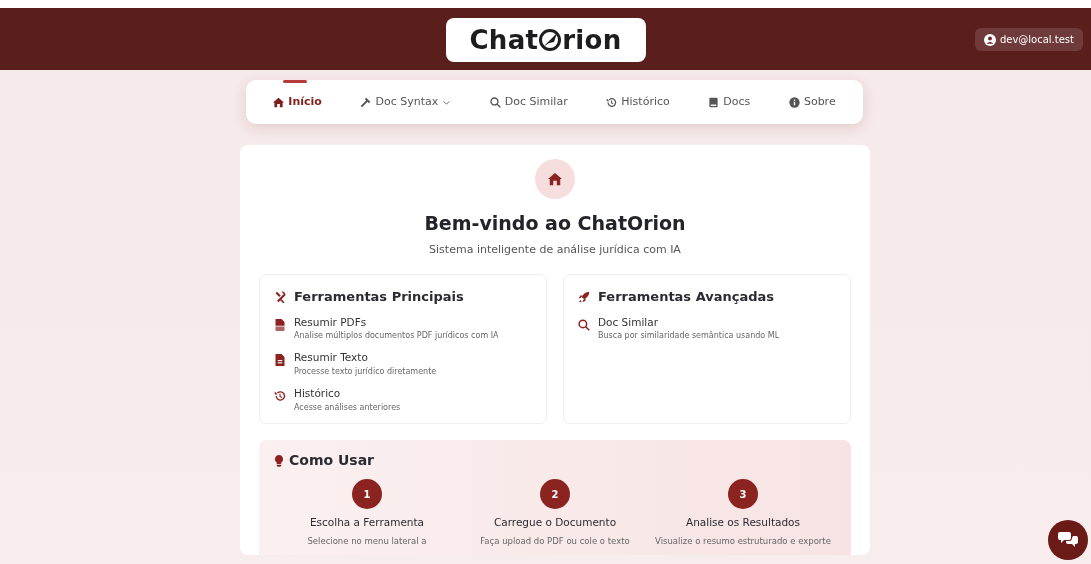 This screenshot has height=564, width=1091. I want to click on rocket-icon, so click(584, 296).